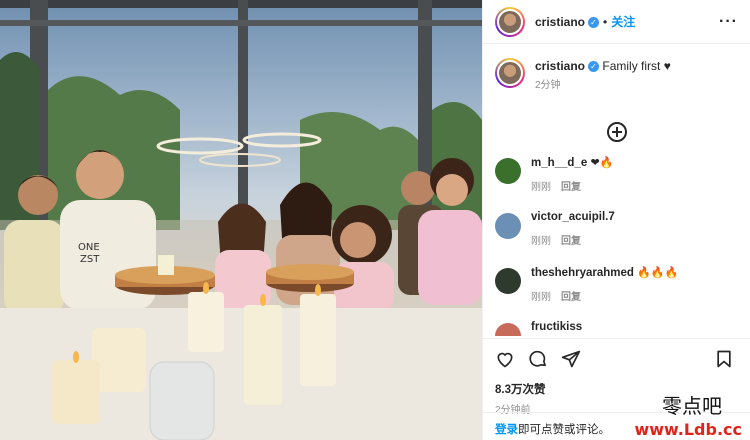  Describe the element at coordinates (616, 328) in the screenshot. I see `comment-item: fructikiss` at that location.